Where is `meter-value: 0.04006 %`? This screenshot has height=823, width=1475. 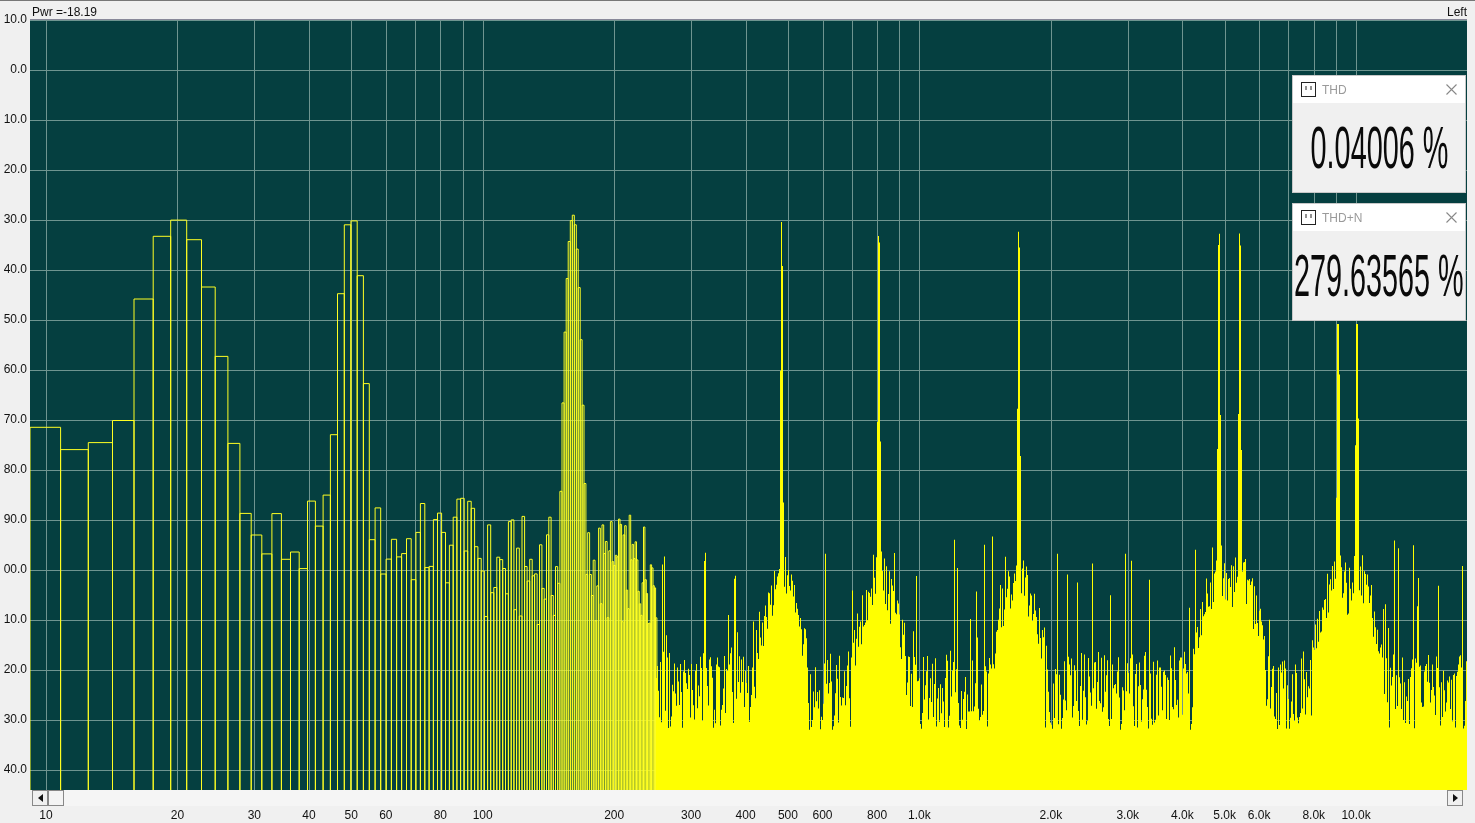 meter-value: 0.04006 % is located at coordinates (1379, 147).